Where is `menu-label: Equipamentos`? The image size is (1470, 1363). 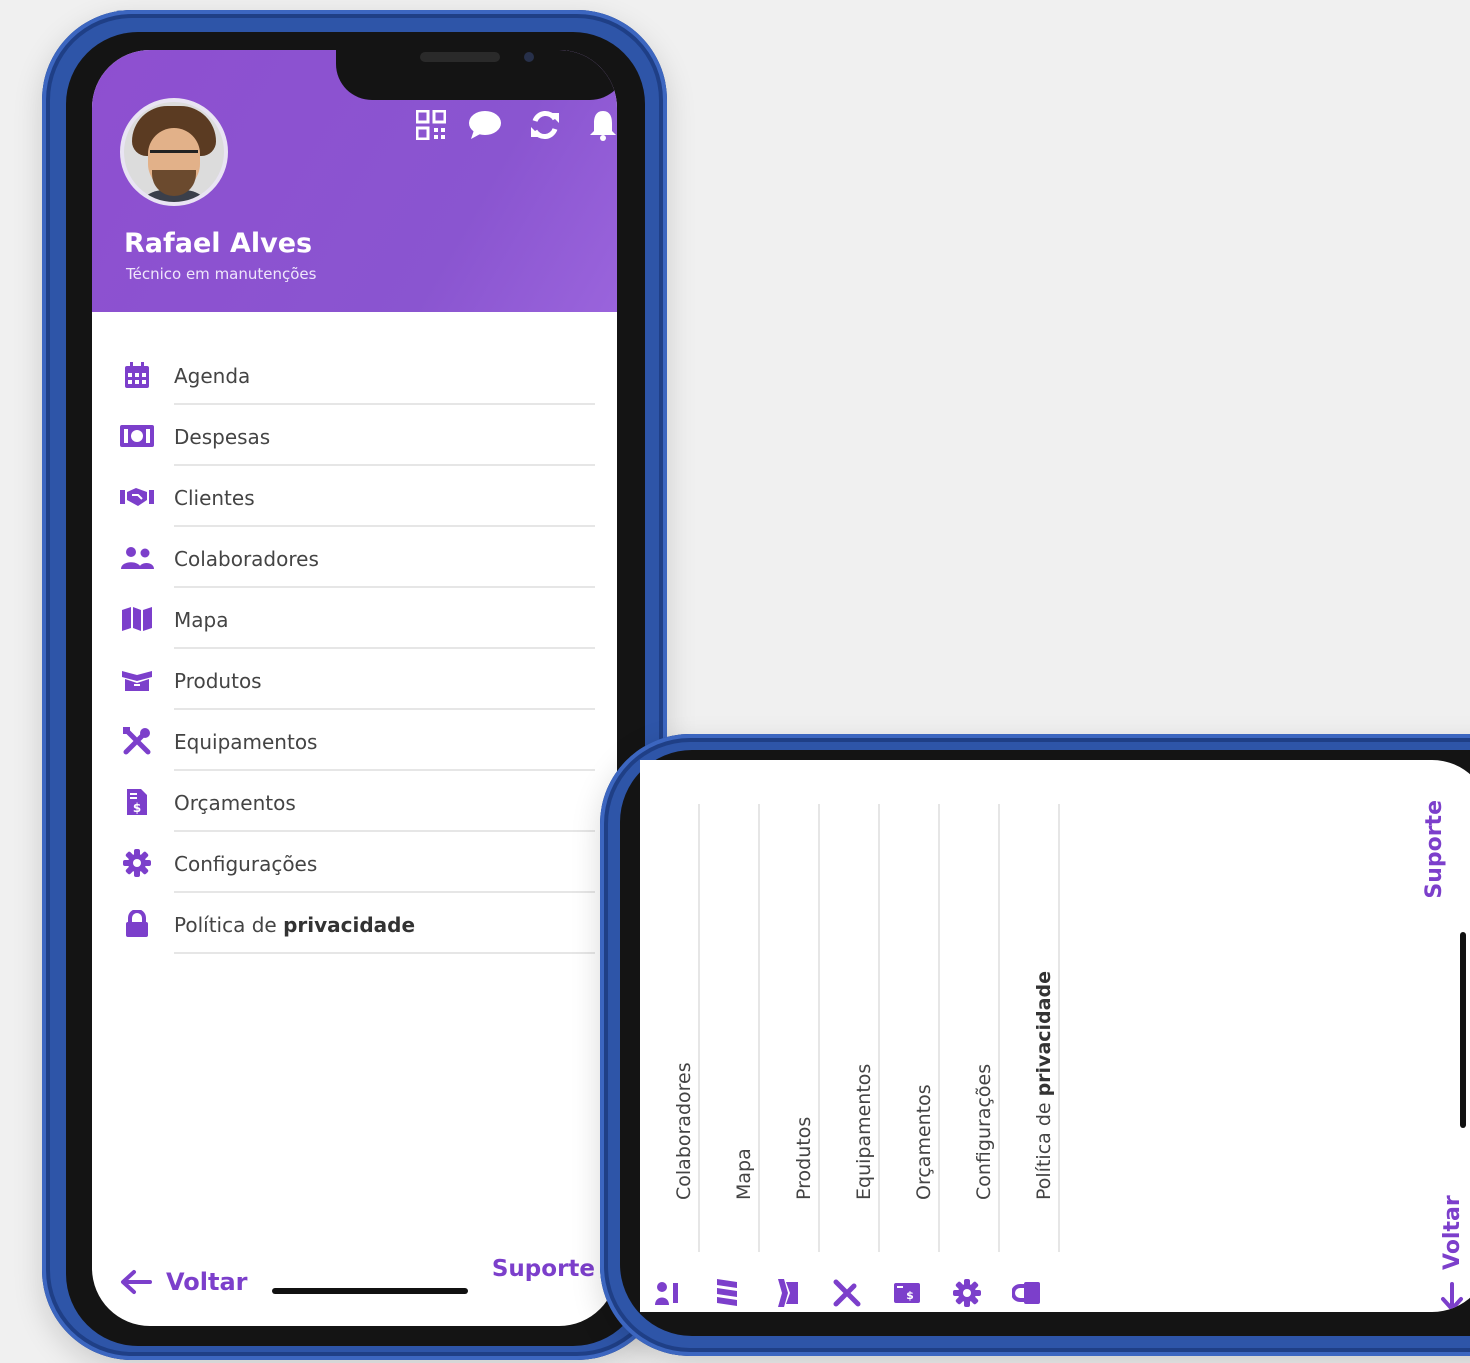
menu-label: Equipamentos is located at coordinates (246, 742).